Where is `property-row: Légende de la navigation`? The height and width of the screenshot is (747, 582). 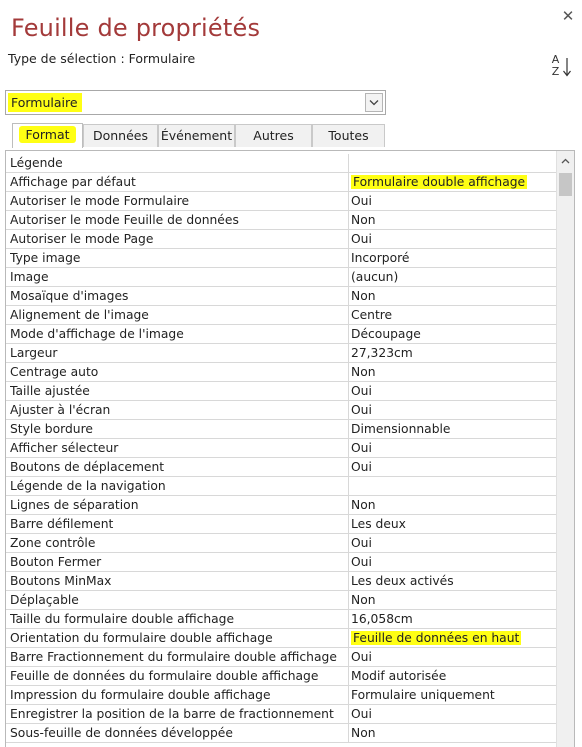 property-row: Légende de la navigation is located at coordinates (281, 486).